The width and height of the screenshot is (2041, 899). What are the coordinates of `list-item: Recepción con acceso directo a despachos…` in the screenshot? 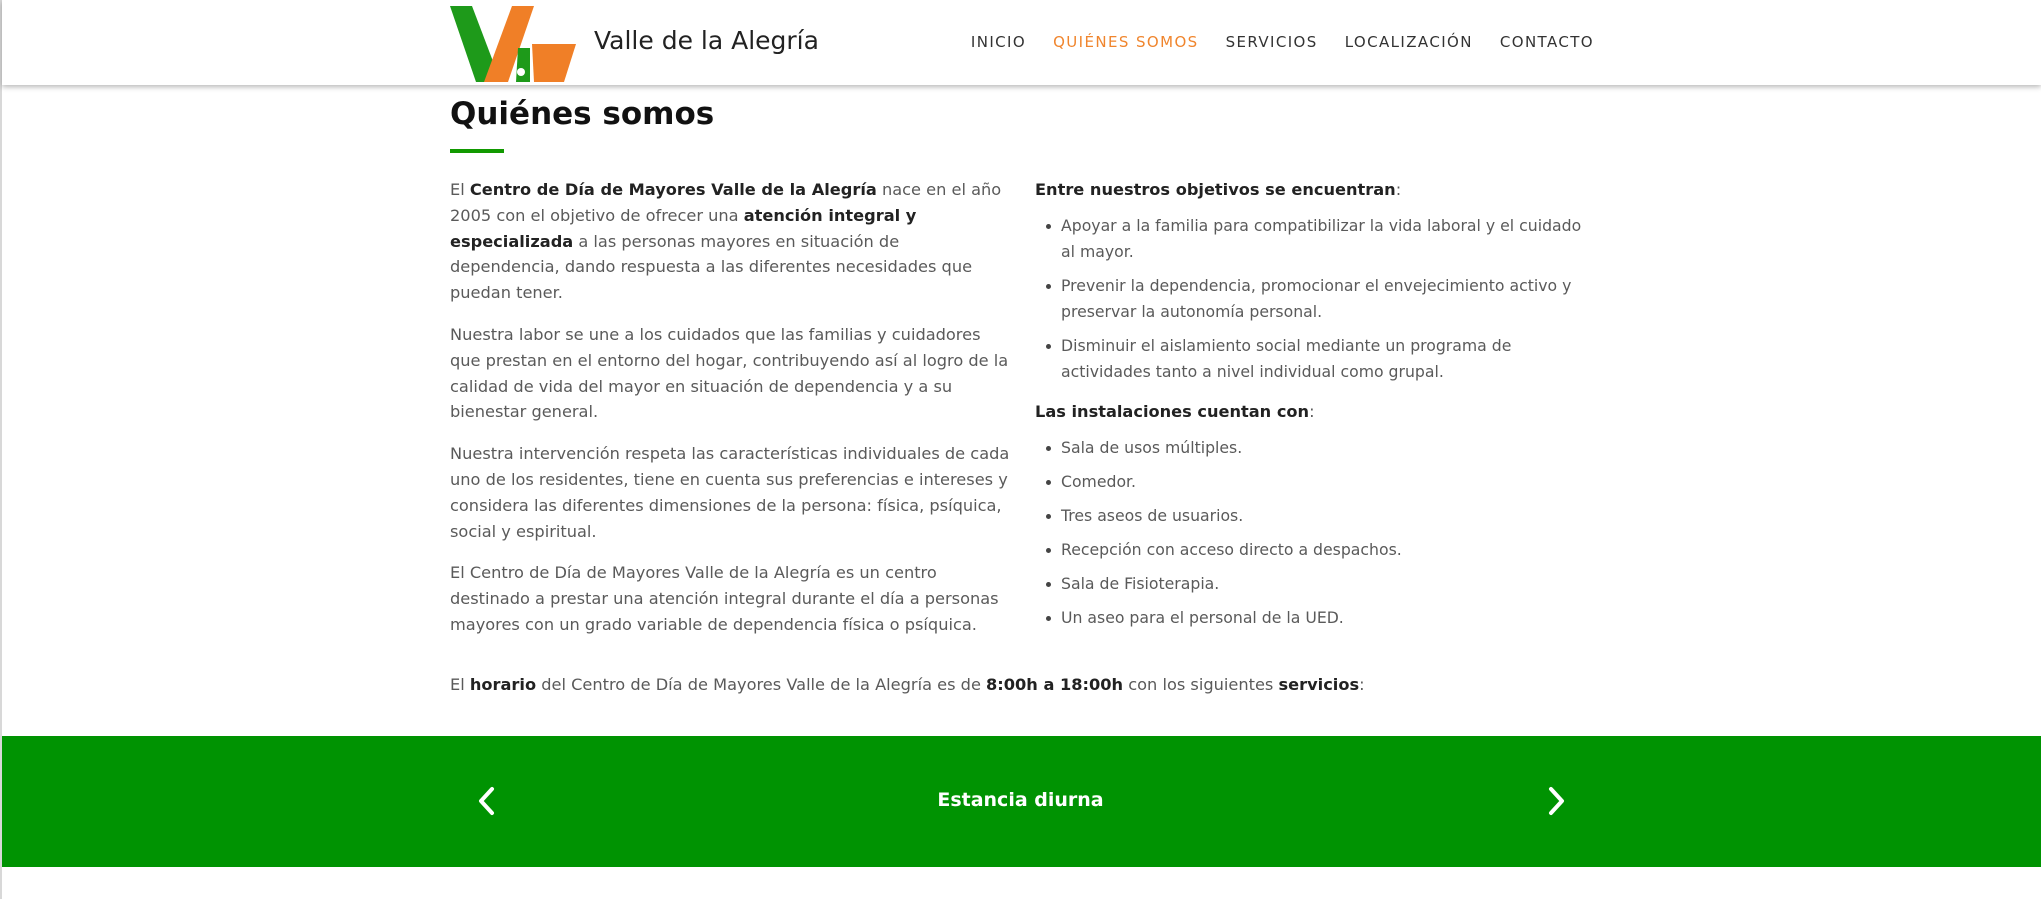 It's located at (1315, 550).